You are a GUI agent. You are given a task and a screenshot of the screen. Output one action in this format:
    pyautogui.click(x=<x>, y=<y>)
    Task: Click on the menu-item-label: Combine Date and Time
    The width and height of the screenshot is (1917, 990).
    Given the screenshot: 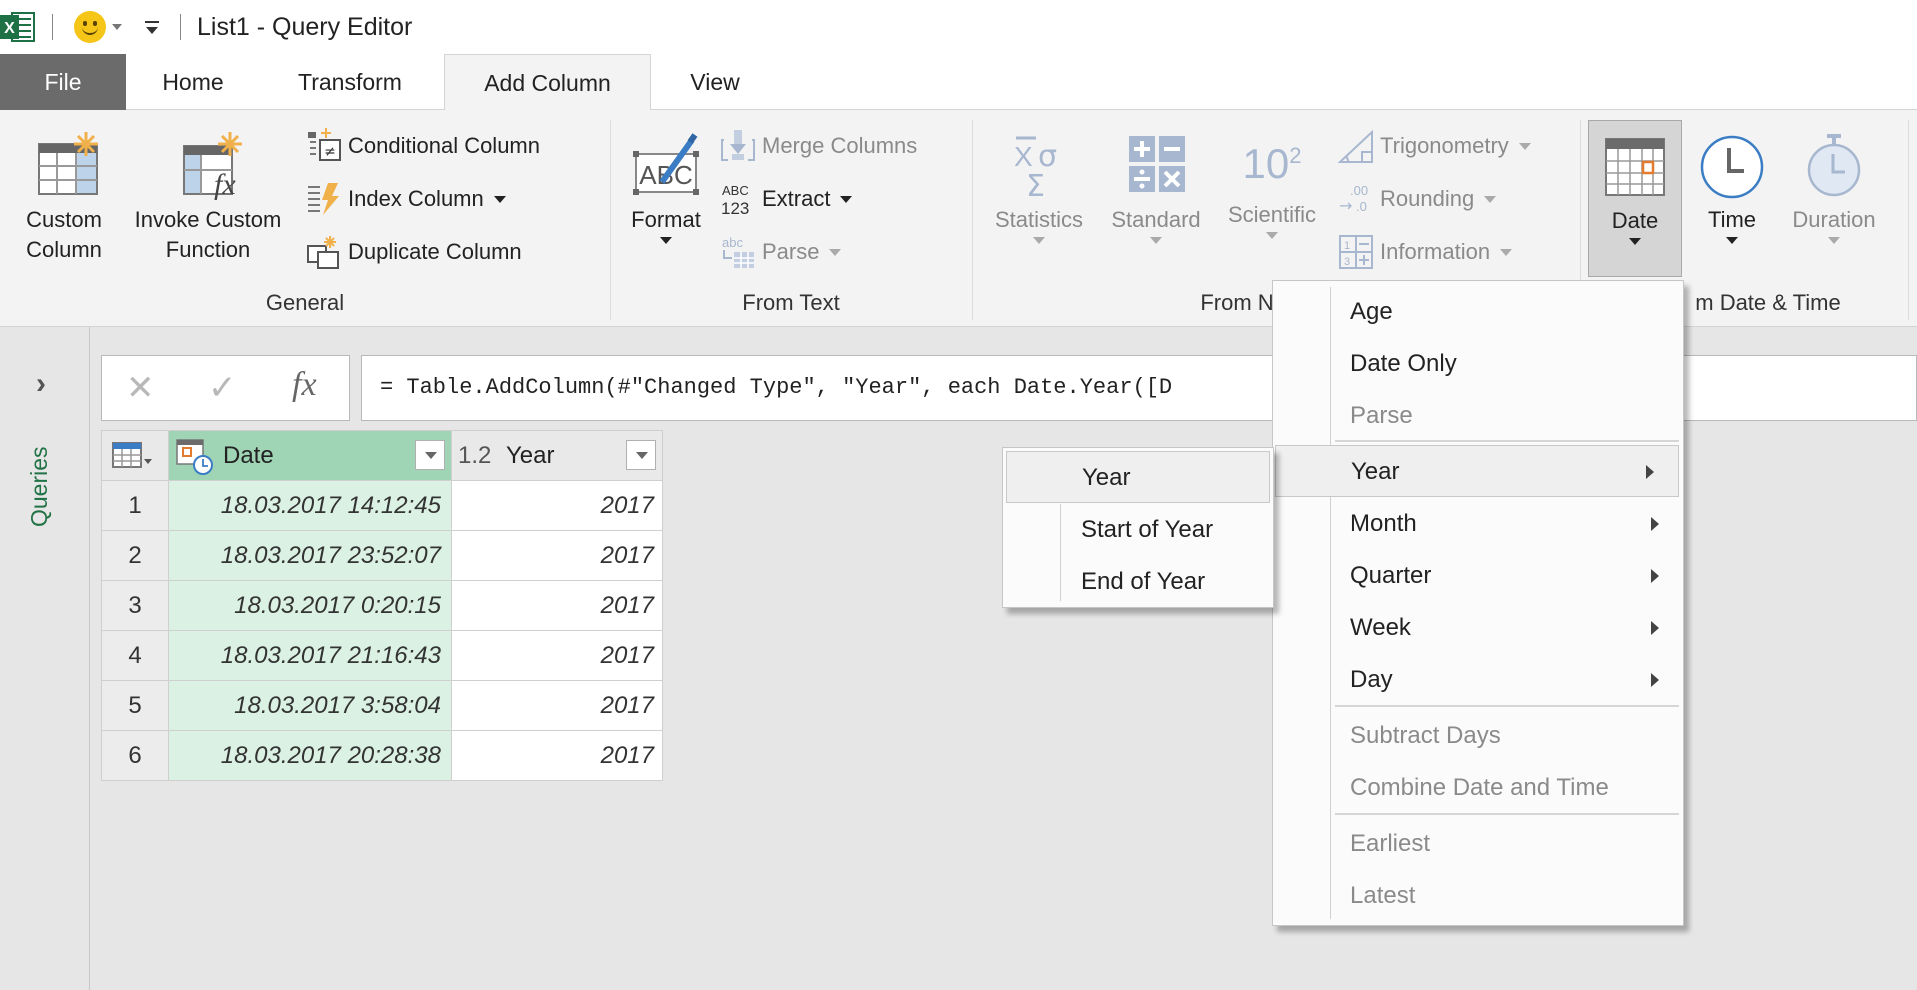 What is the action you would take?
    pyautogui.click(x=1479, y=787)
    